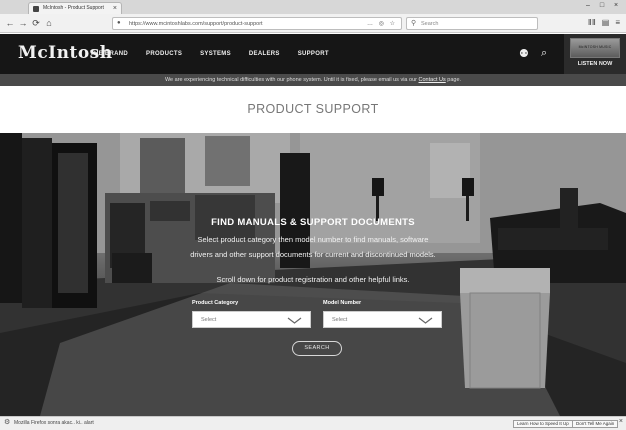 Image resolution: width=626 pixels, height=430 pixels. What do you see at coordinates (617, 23) in the screenshot?
I see `menu-icon: ≡` at bounding box center [617, 23].